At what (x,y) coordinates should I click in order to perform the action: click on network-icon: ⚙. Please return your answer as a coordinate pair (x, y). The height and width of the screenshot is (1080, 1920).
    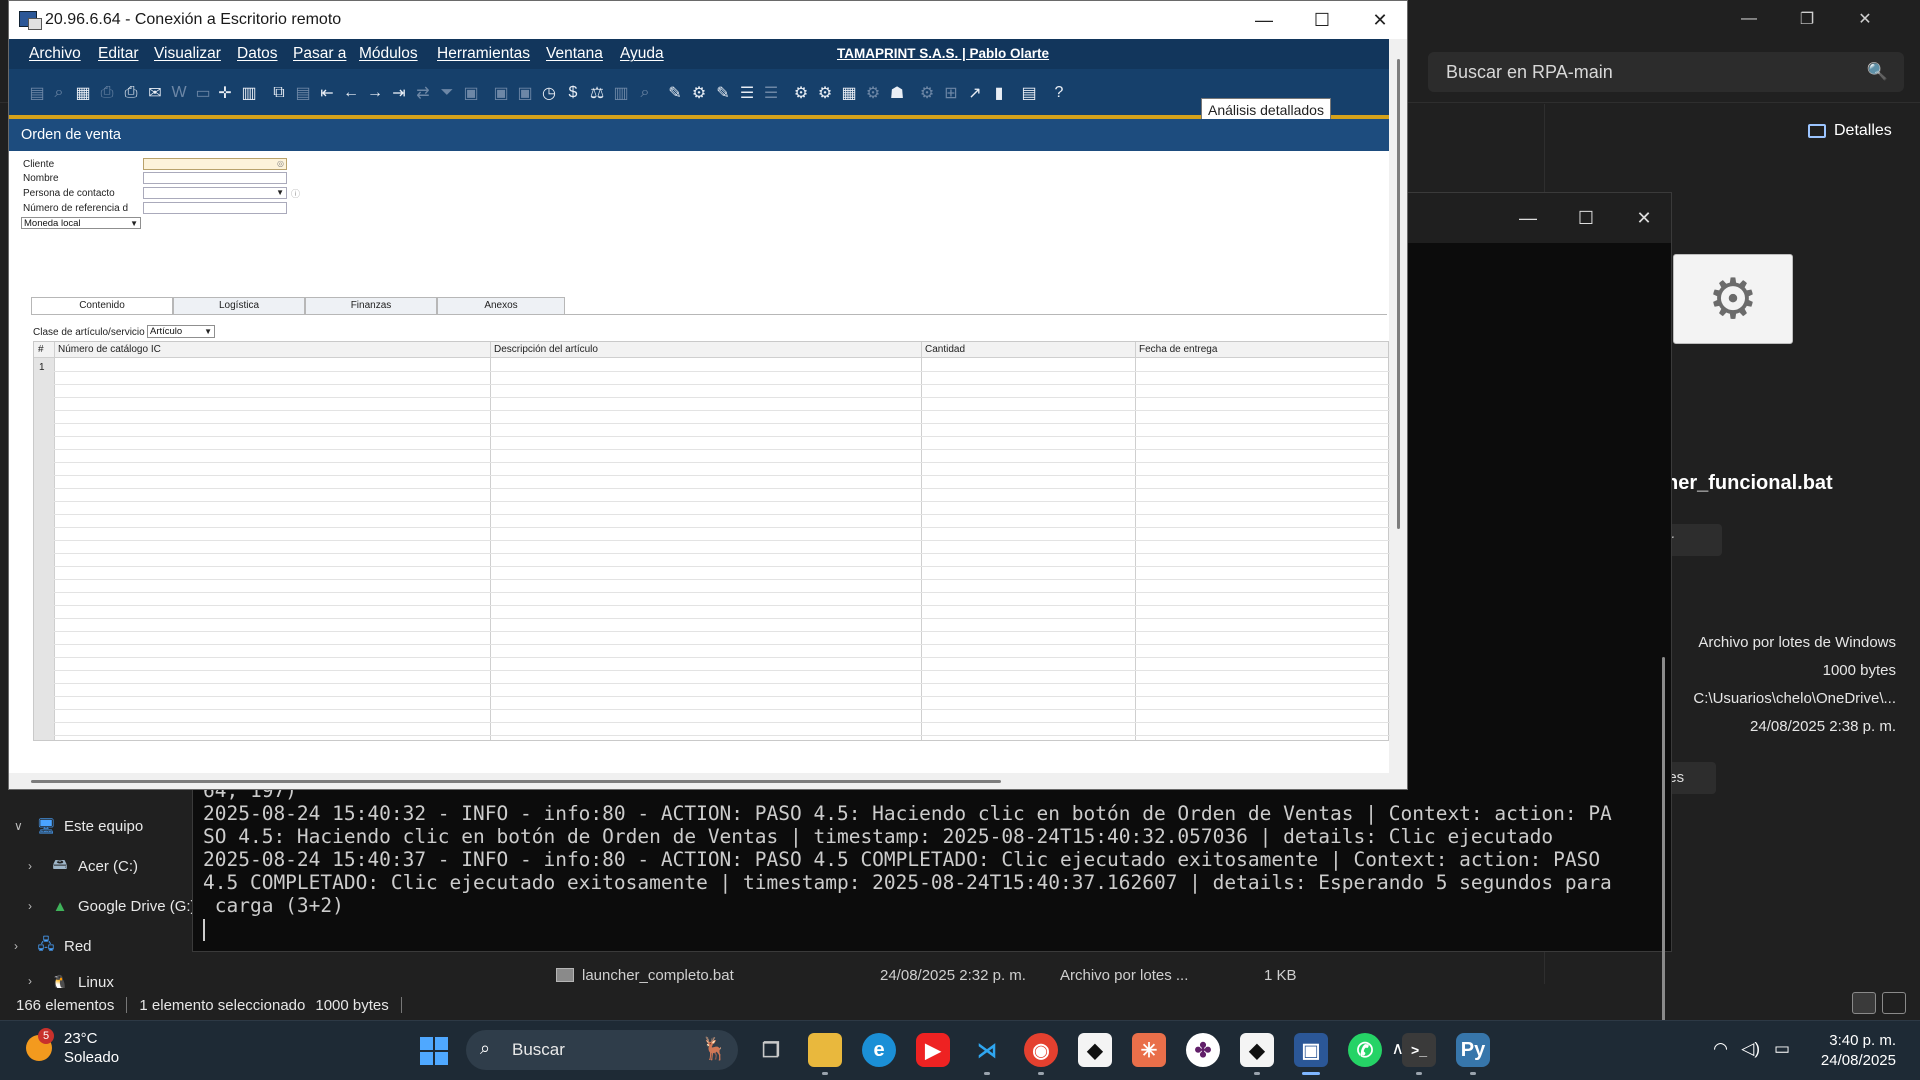
    Looking at the image, I should click on (873, 93).